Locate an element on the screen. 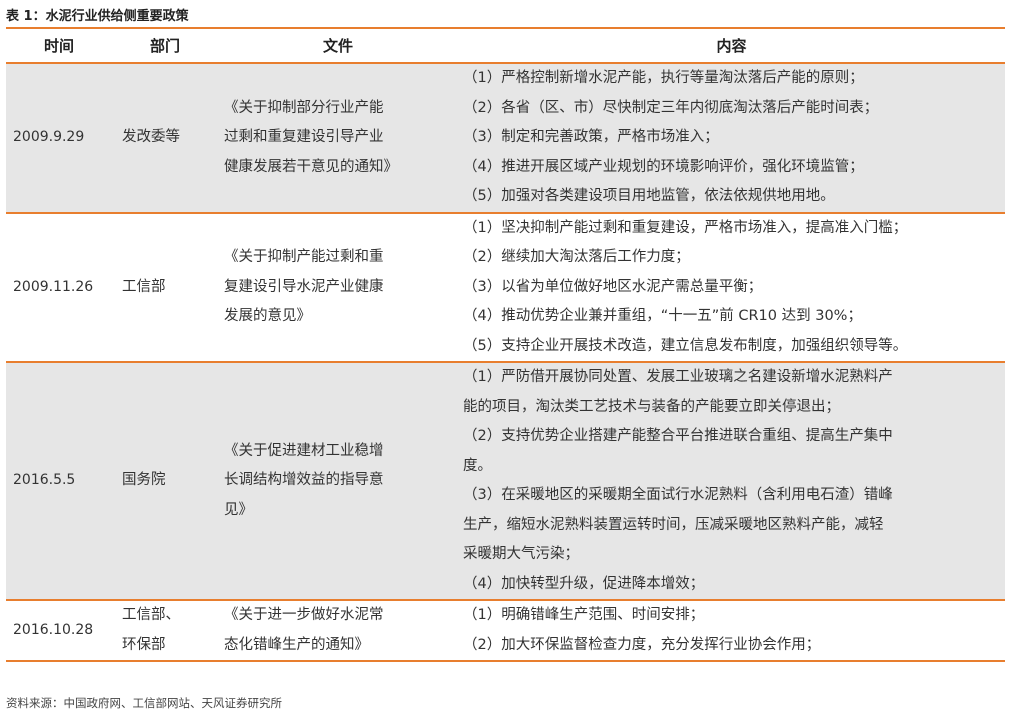 The width and height of the screenshot is (1011, 717). cell-content-line: （2）加大环保监督检查力度，充分发挥行业协会作用； is located at coordinates (642, 644).